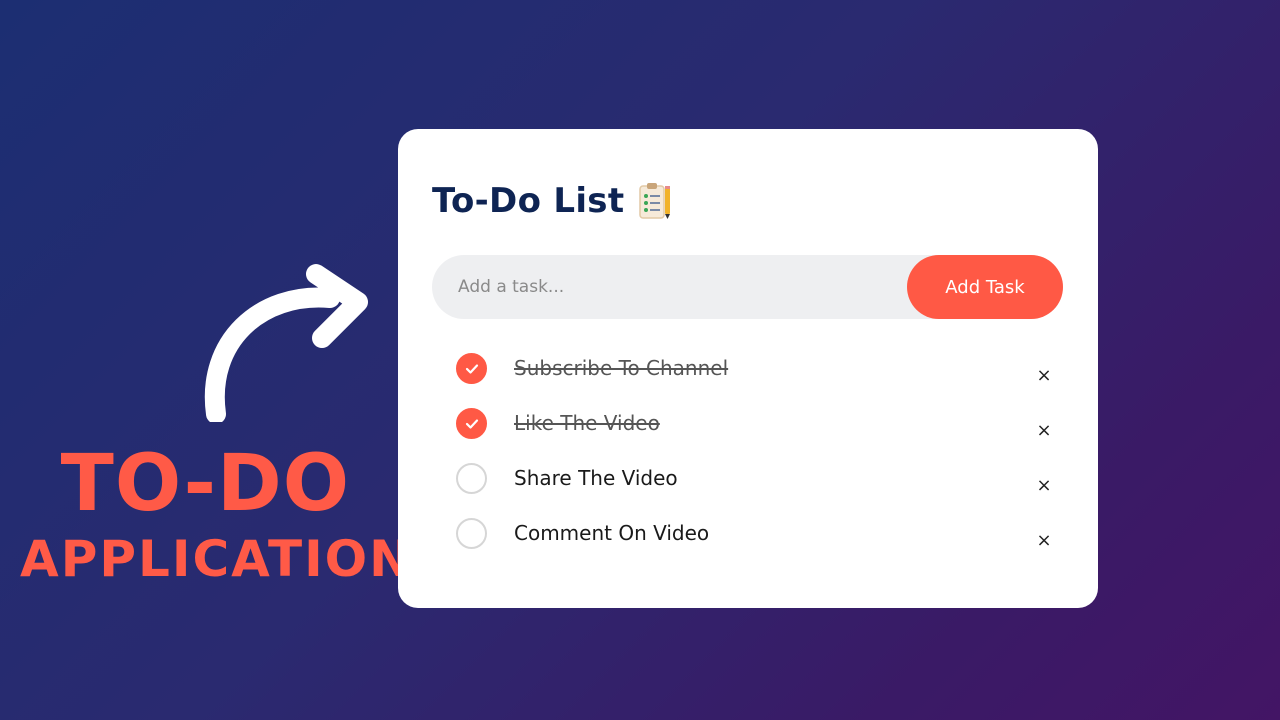 This screenshot has height=720, width=1280. What do you see at coordinates (528, 201) in the screenshot?
I see `page-title: To-Do List` at bounding box center [528, 201].